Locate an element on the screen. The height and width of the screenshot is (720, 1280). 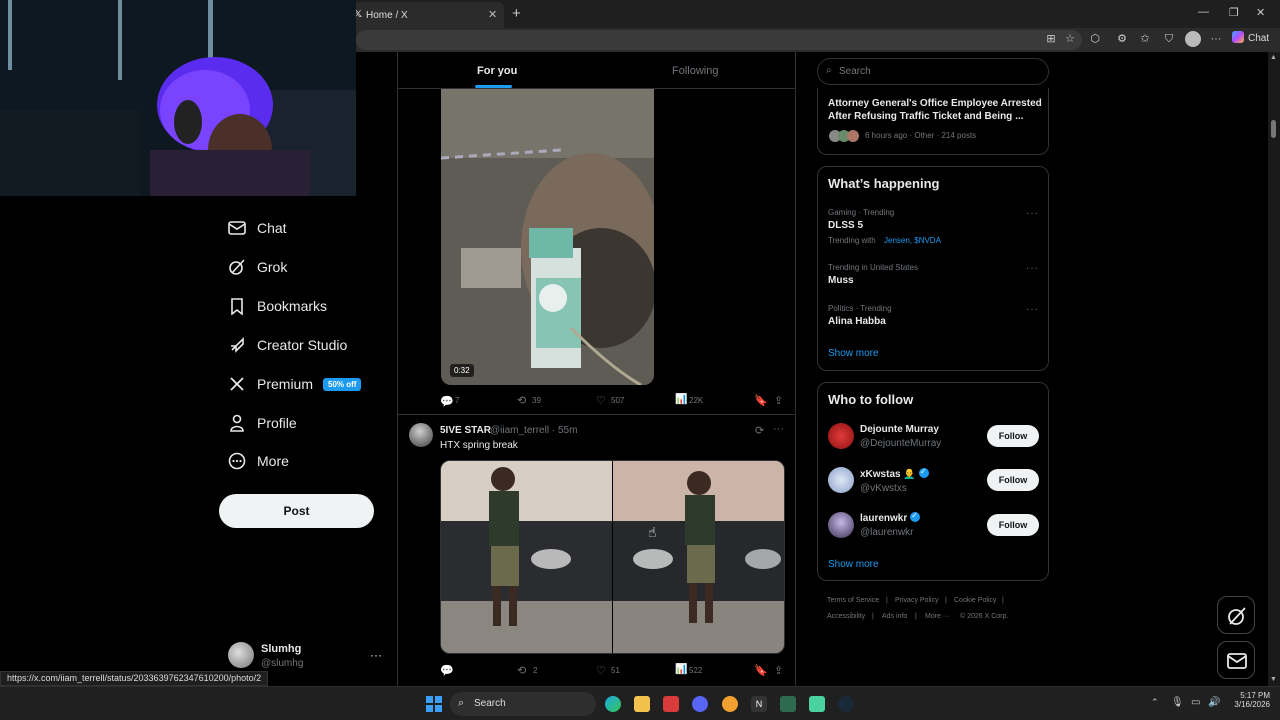
footer-link-ads: Ads info is located at coordinates (894, 616).